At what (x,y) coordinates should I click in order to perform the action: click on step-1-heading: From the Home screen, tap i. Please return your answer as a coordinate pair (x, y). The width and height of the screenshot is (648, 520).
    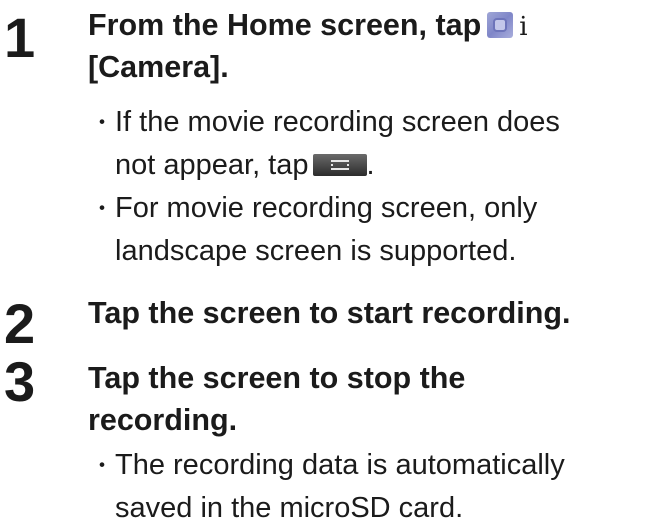
    Looking at the image, I should click on (308, 26).